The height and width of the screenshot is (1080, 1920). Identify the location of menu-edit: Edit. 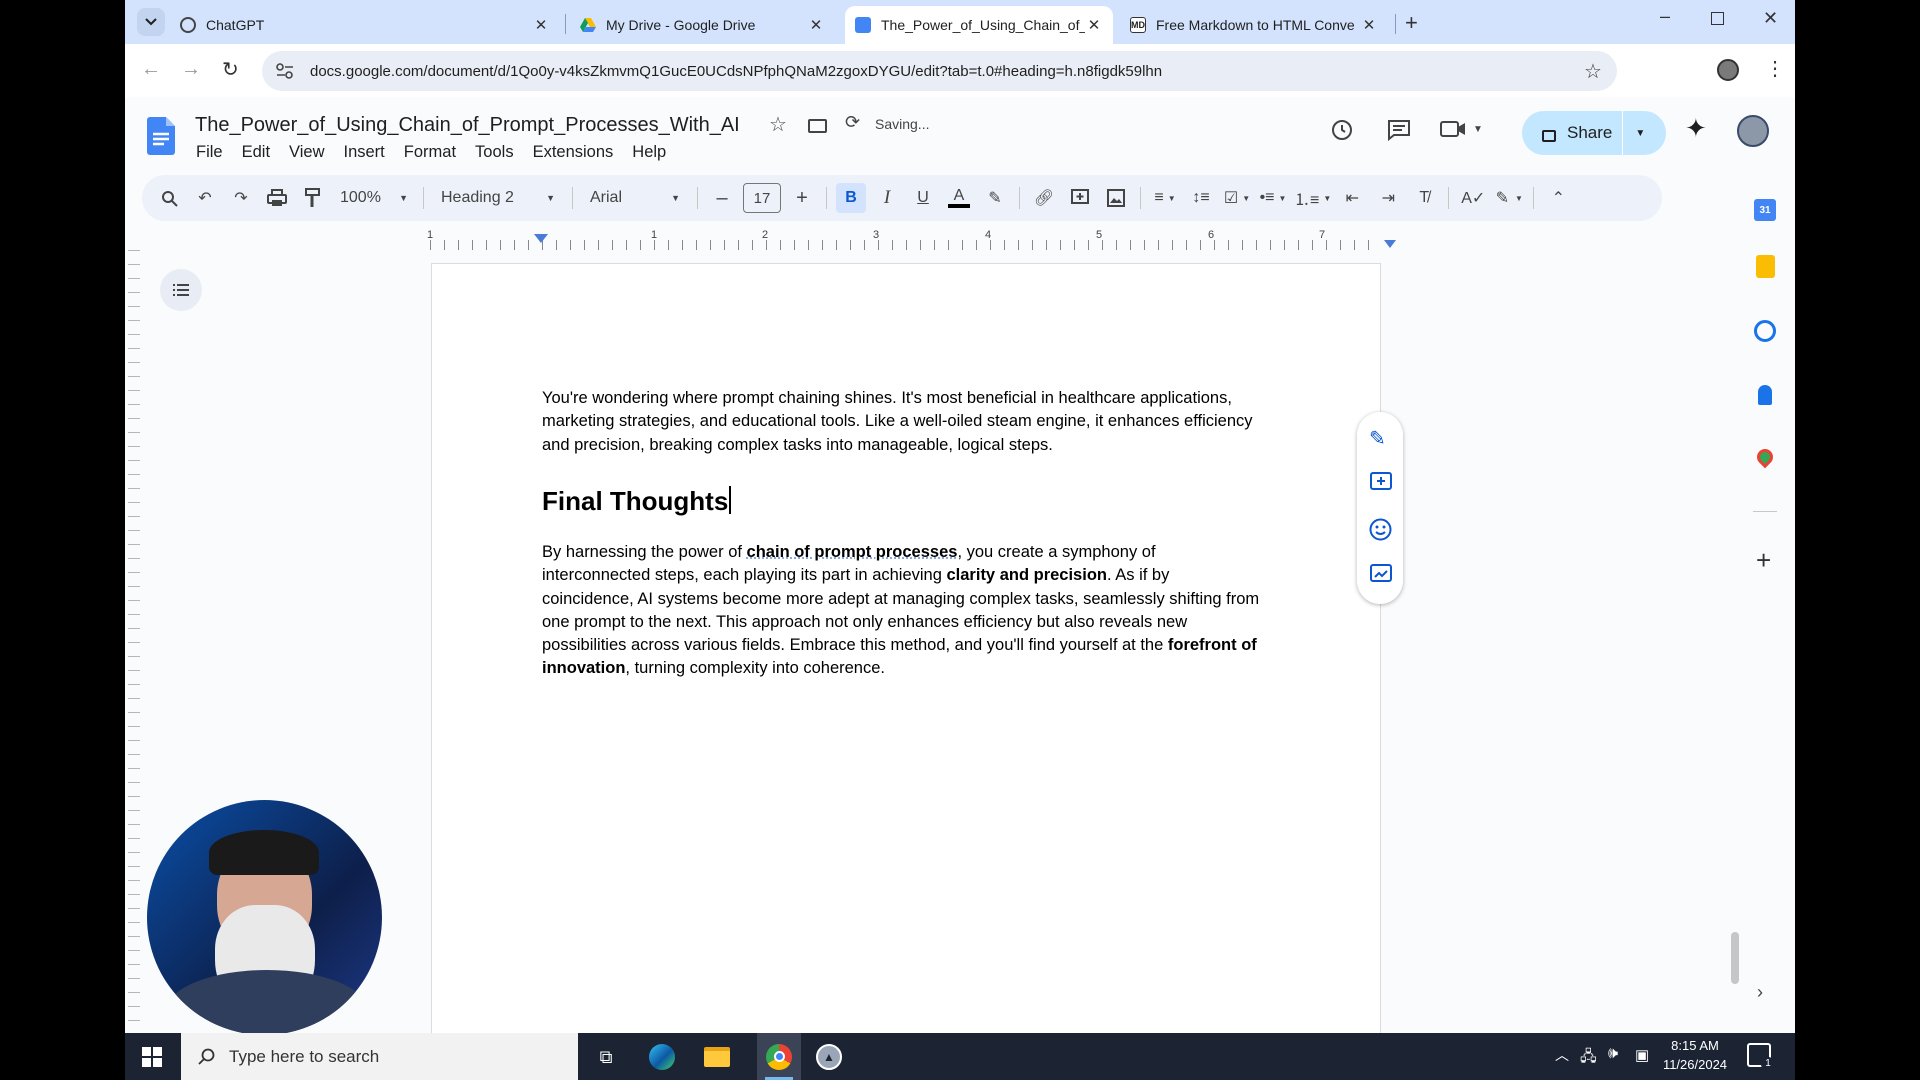
(256, 152).